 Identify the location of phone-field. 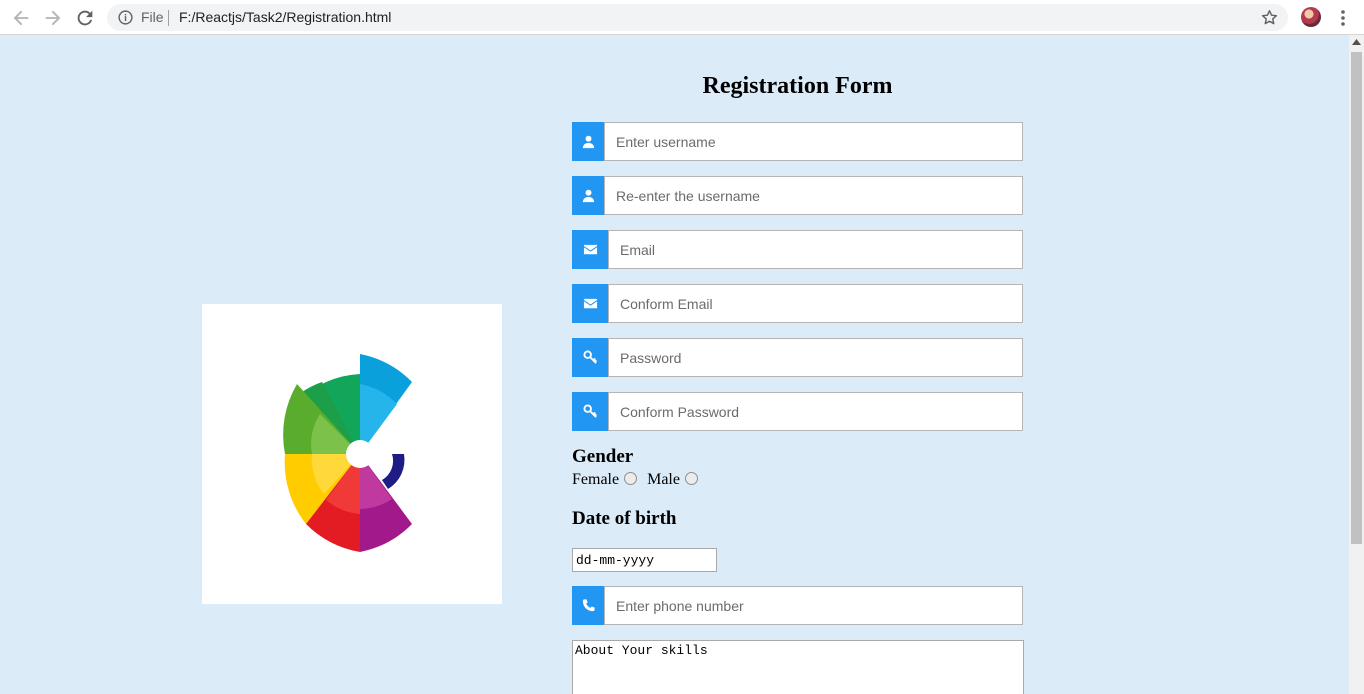
(797, 605).